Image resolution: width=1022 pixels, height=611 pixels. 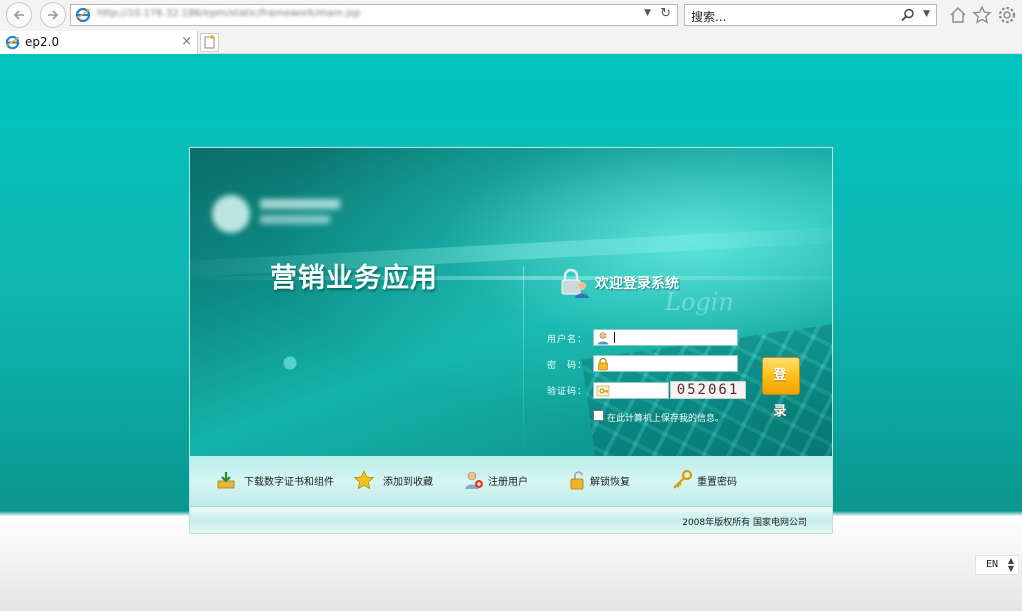 What do you see at coordinates (99, 42) in the screenshot?
I see `tab-ep20: ep2.0 ×` at bounding box center [99, 42].